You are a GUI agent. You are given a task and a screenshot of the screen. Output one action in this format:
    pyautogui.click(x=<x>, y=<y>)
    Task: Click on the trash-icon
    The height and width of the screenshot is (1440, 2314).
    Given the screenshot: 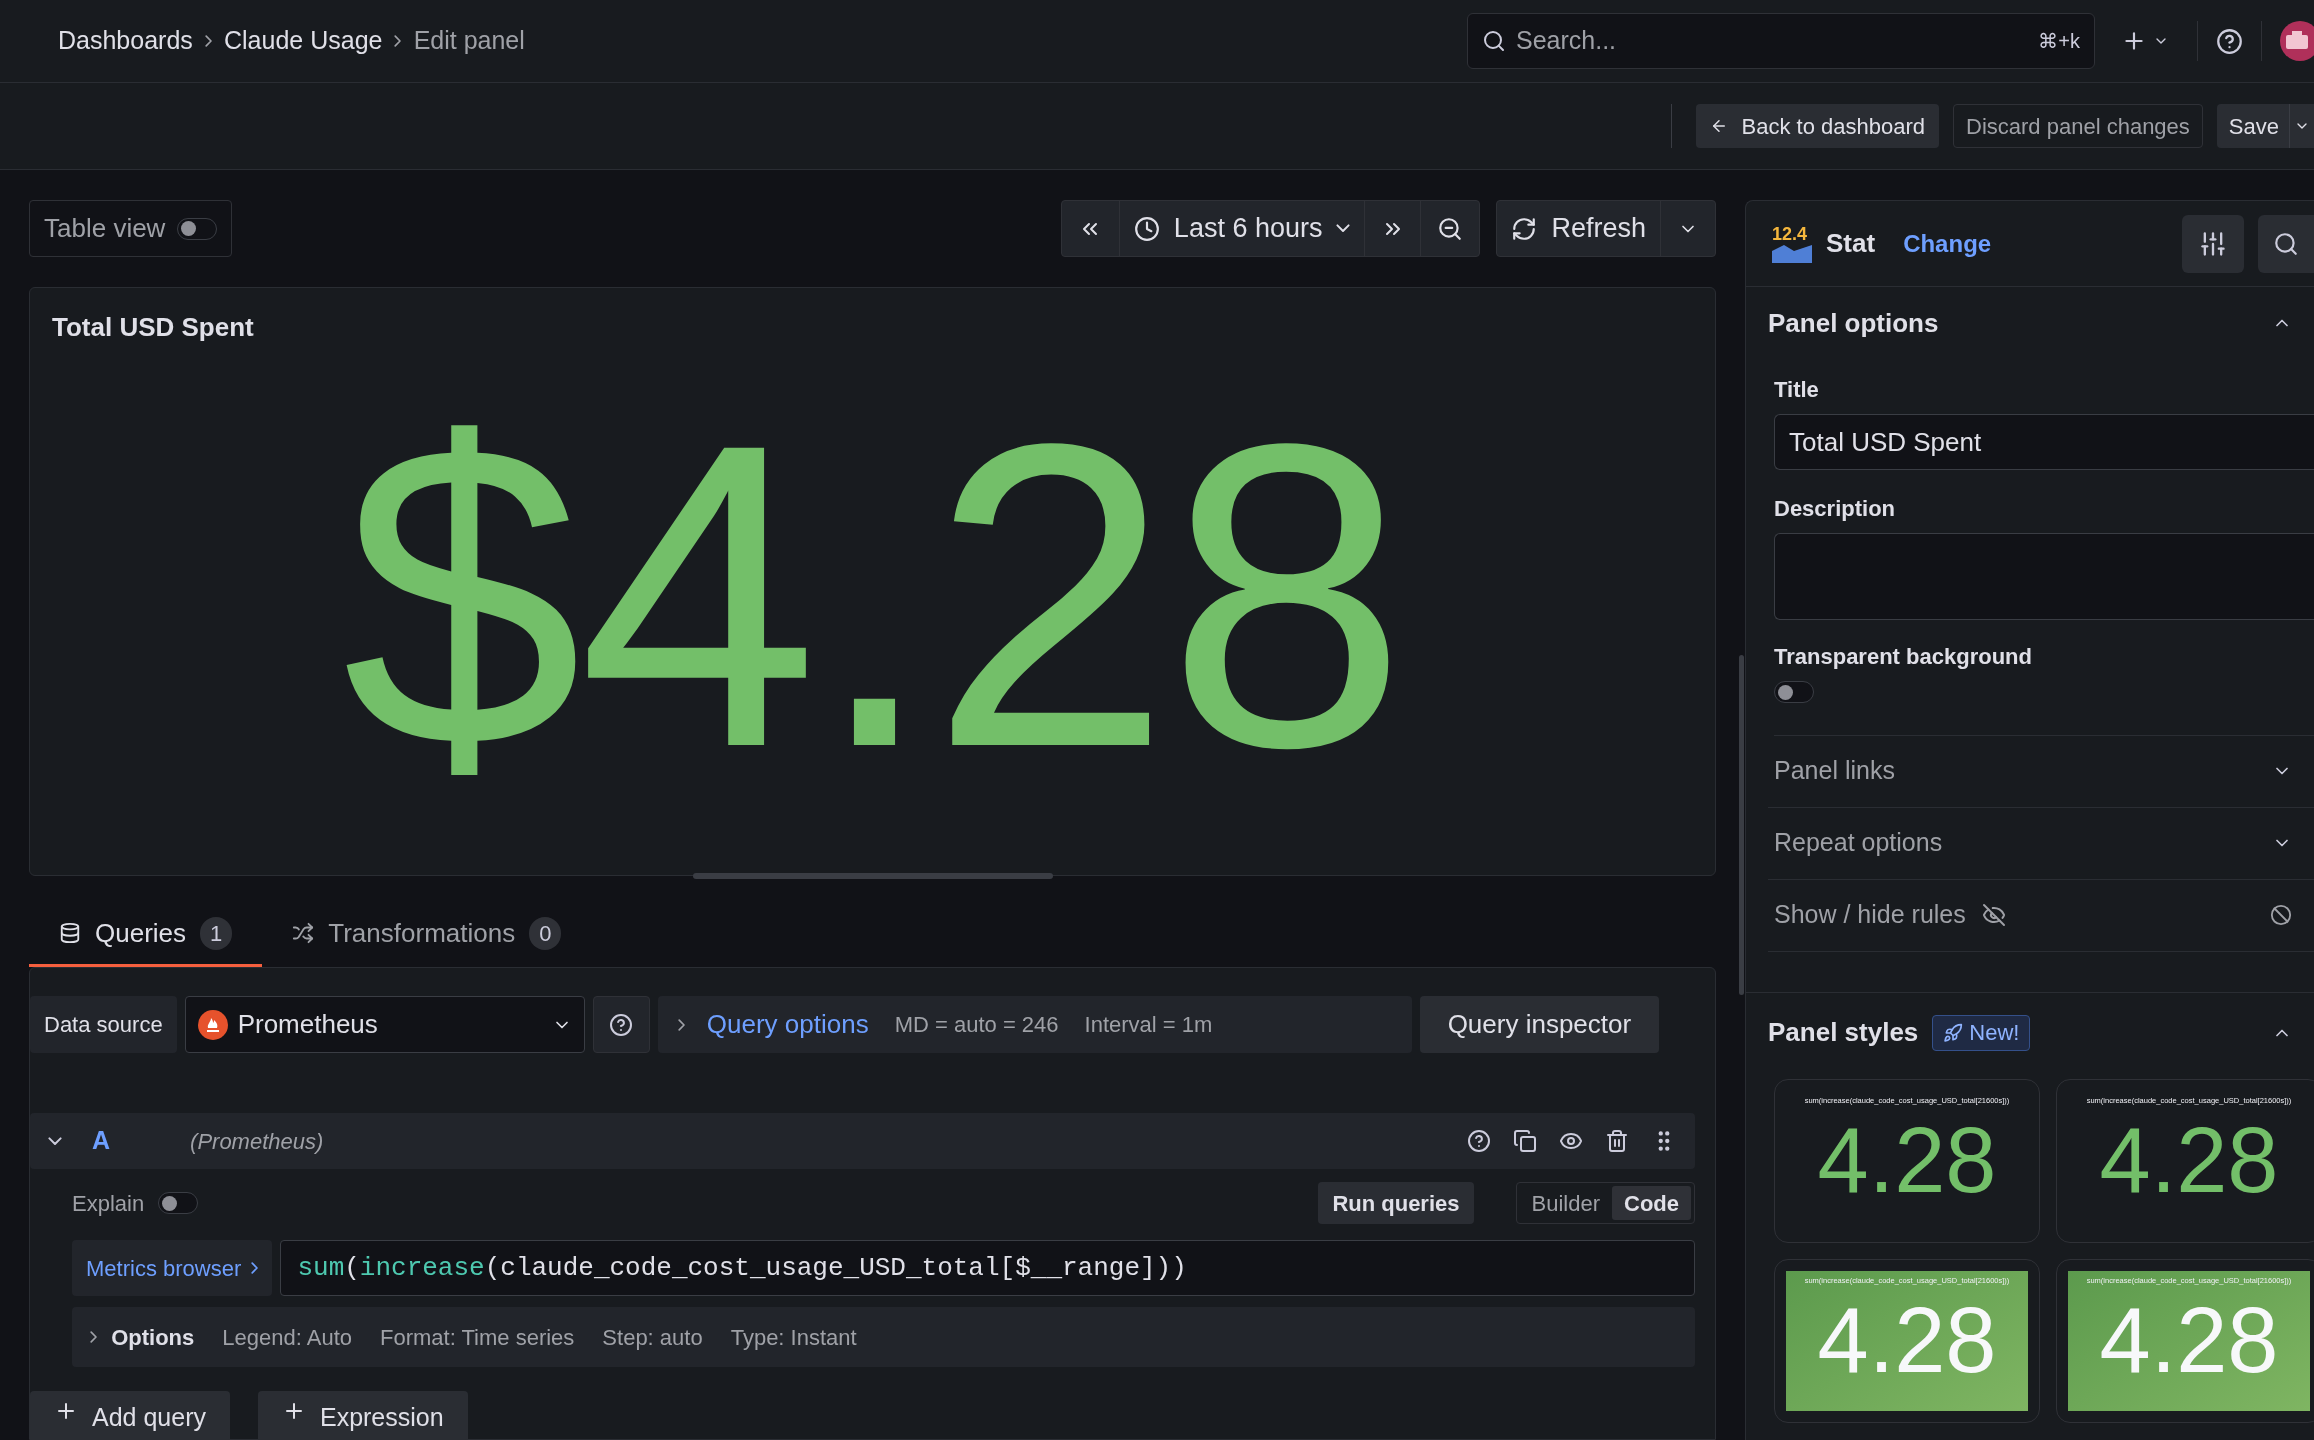 What is the action you would take?
    pyautogui.click(x=1617, y=1141)
    